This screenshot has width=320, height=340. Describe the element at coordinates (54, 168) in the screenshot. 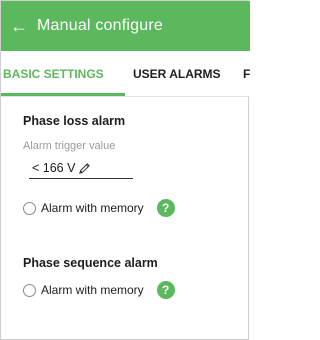

I see `trigger-value: < 166 V` at that location.